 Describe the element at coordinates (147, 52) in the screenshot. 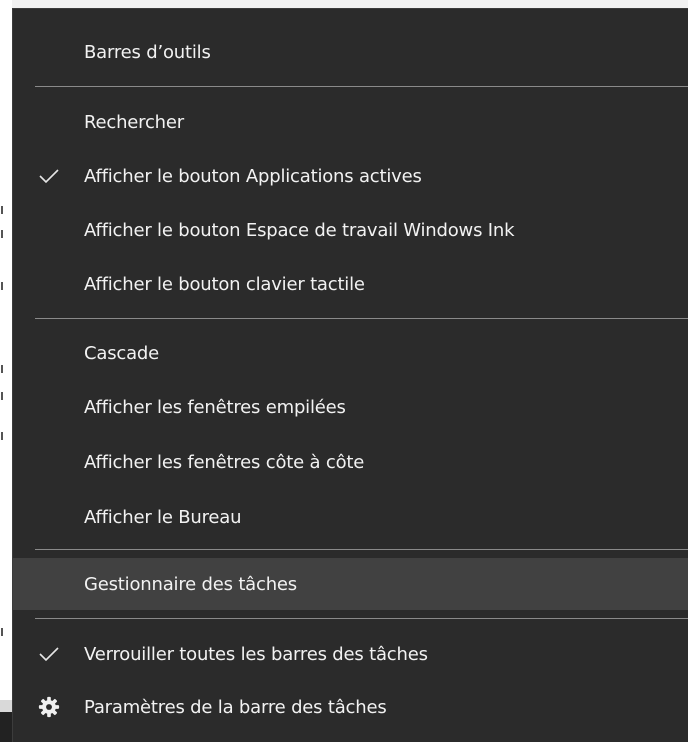

I see `menu-item-label: Barres d’outils` at that location.